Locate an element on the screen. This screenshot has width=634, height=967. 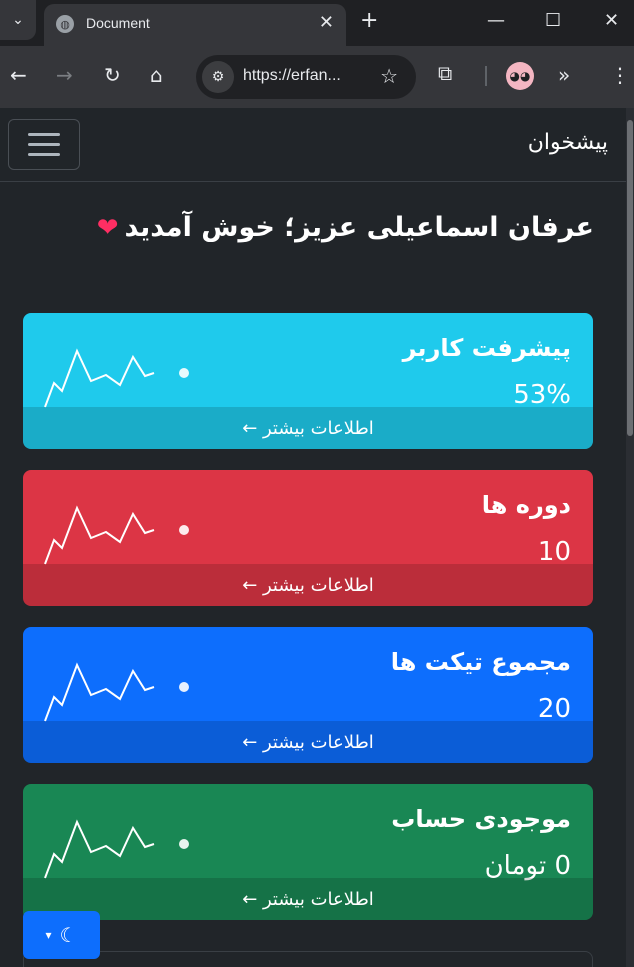
chevron-down-icon: ⌄ is located at coordinates (18, 20).